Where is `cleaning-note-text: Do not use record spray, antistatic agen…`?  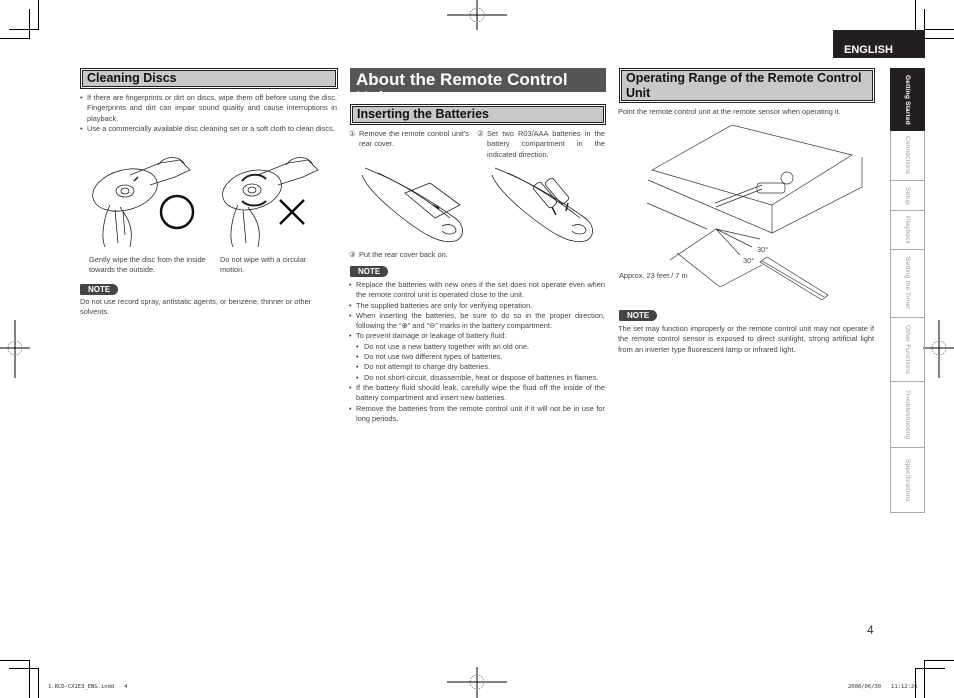
cleaning-note-text: Do not use record spray, antistatic agen… is located at coordinates (196, 307).